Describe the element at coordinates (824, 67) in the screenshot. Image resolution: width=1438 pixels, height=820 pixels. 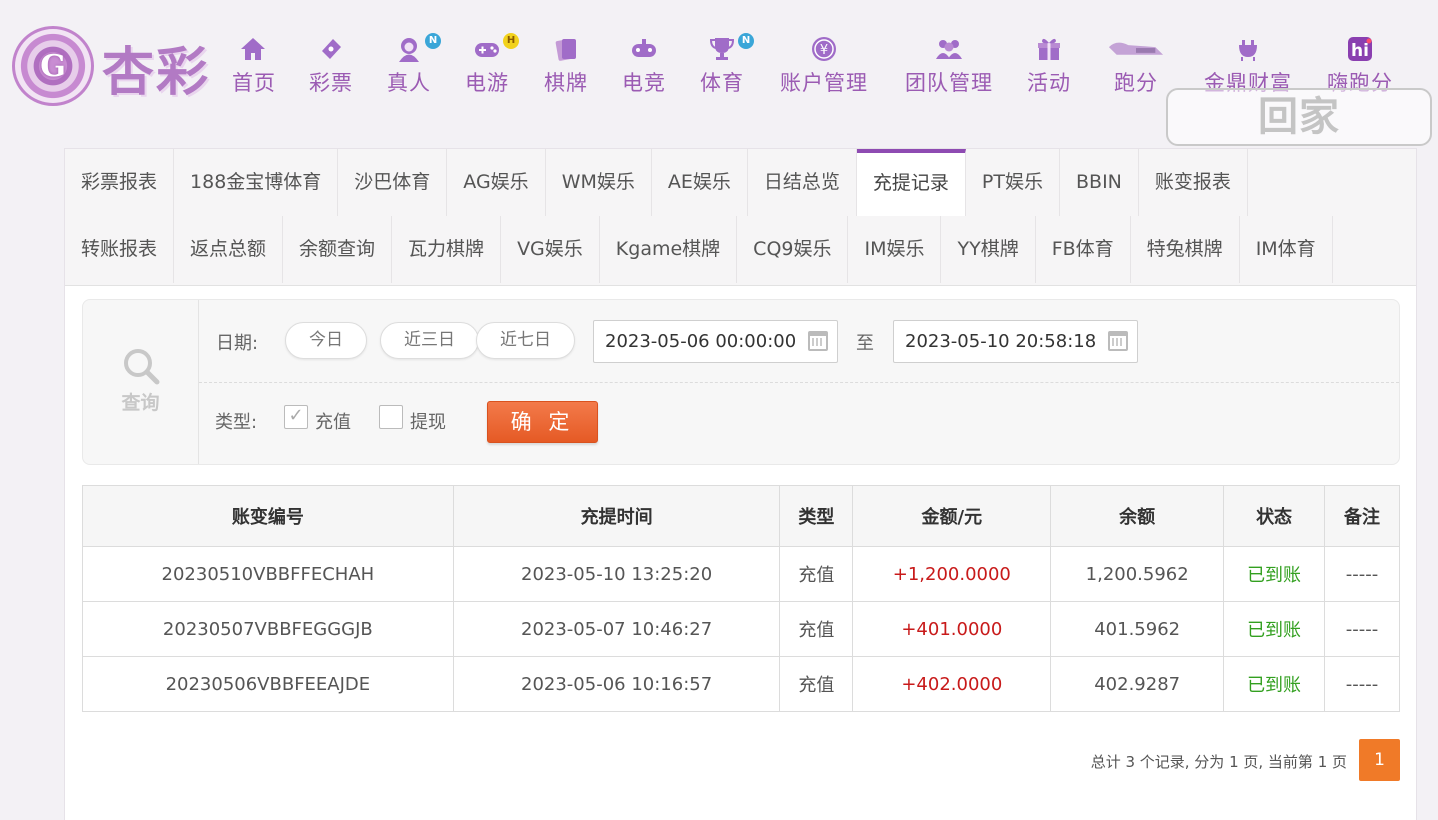
I see `nav-item-account: ¥ 账户管理` at that location.